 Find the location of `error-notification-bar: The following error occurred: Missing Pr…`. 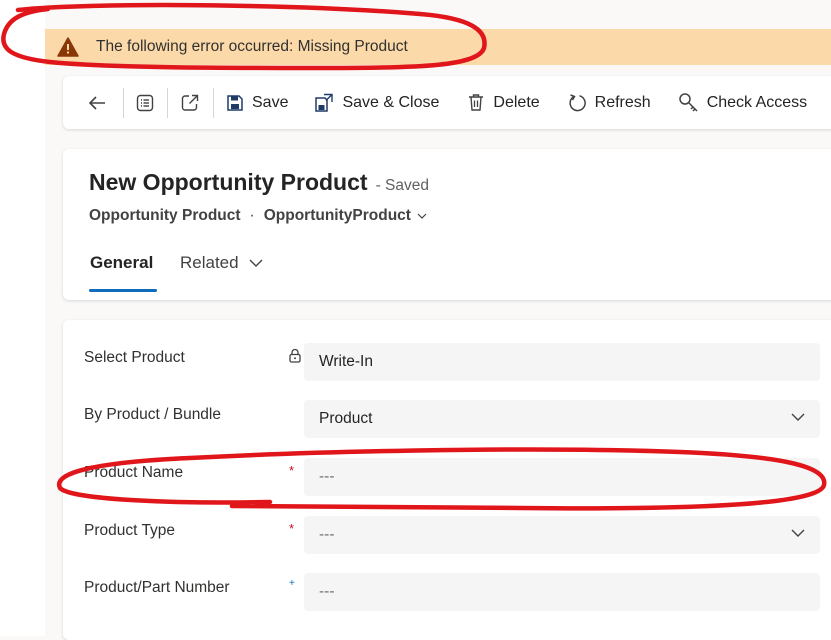

error-notification-bar: The following error occurred: Missing Pr… is located at coordinates (438, 47).